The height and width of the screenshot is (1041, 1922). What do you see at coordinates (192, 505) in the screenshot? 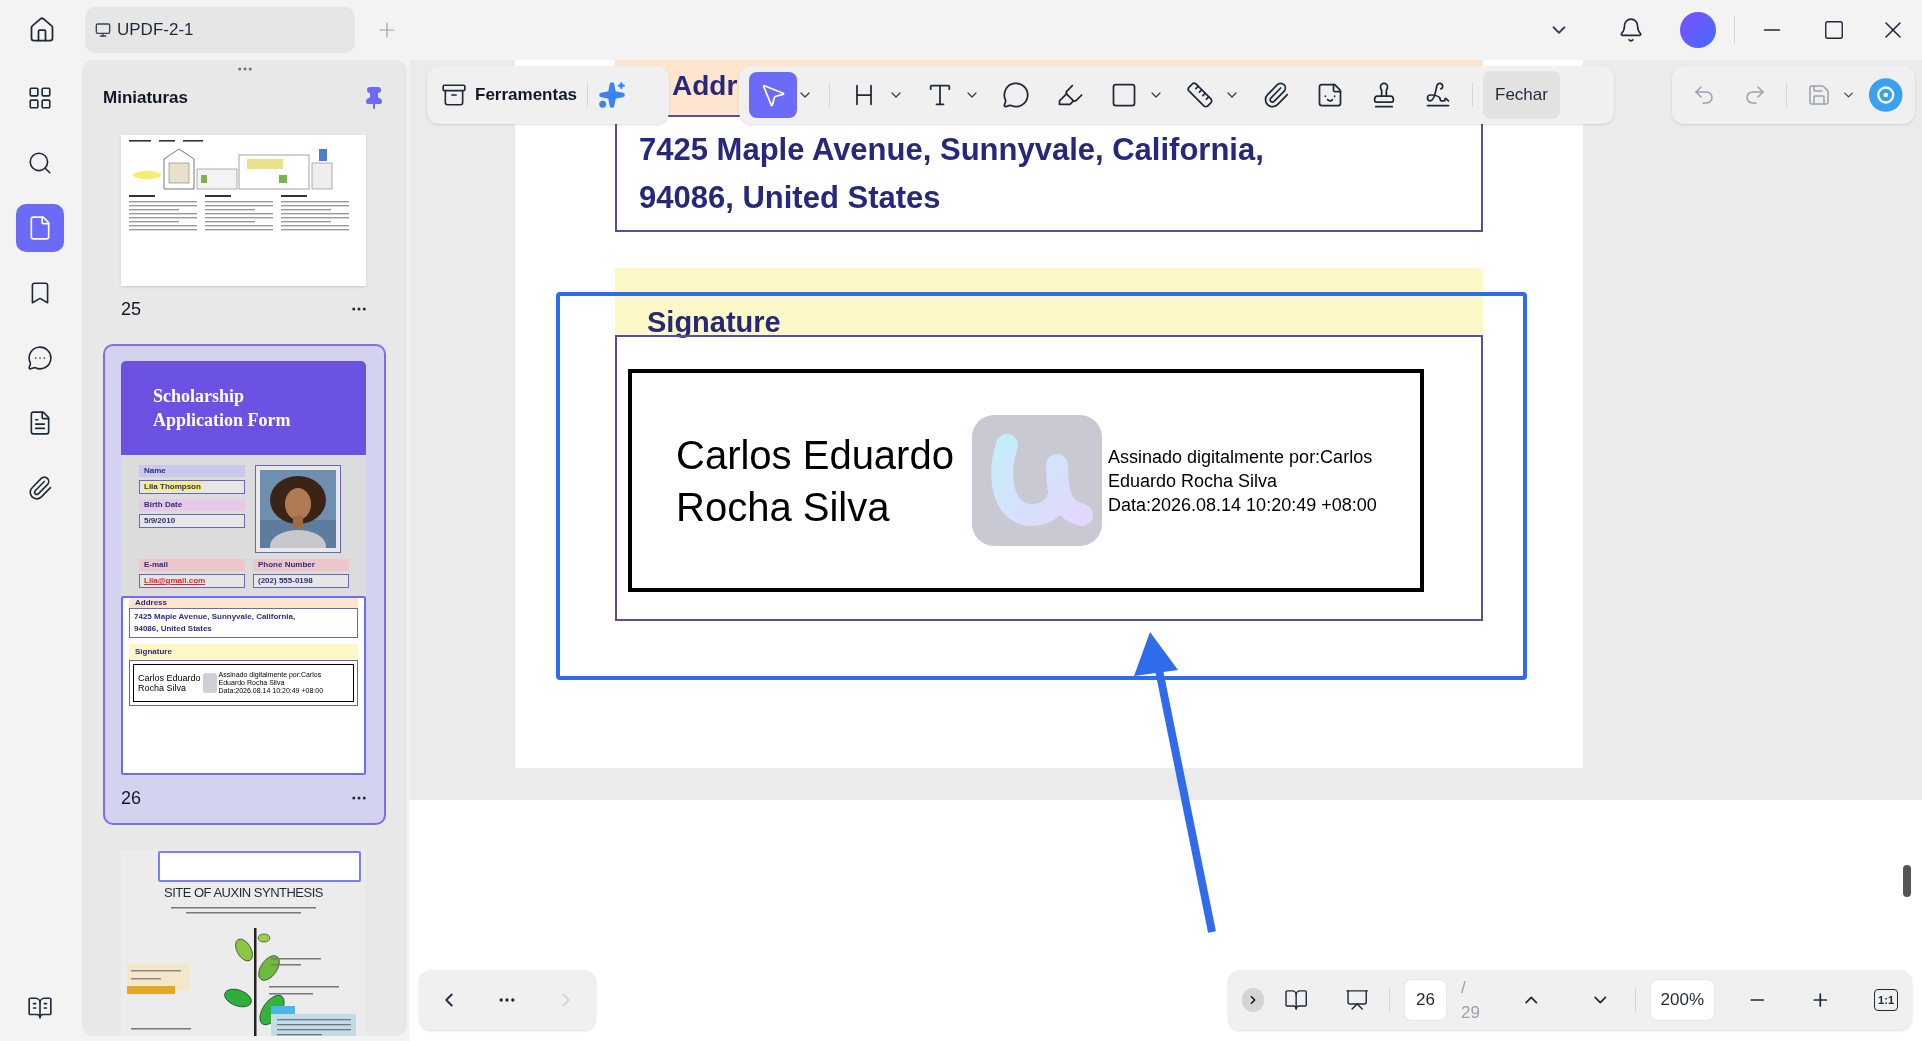
I see `field-label: Birth Date` at bounding box center [192, 505].